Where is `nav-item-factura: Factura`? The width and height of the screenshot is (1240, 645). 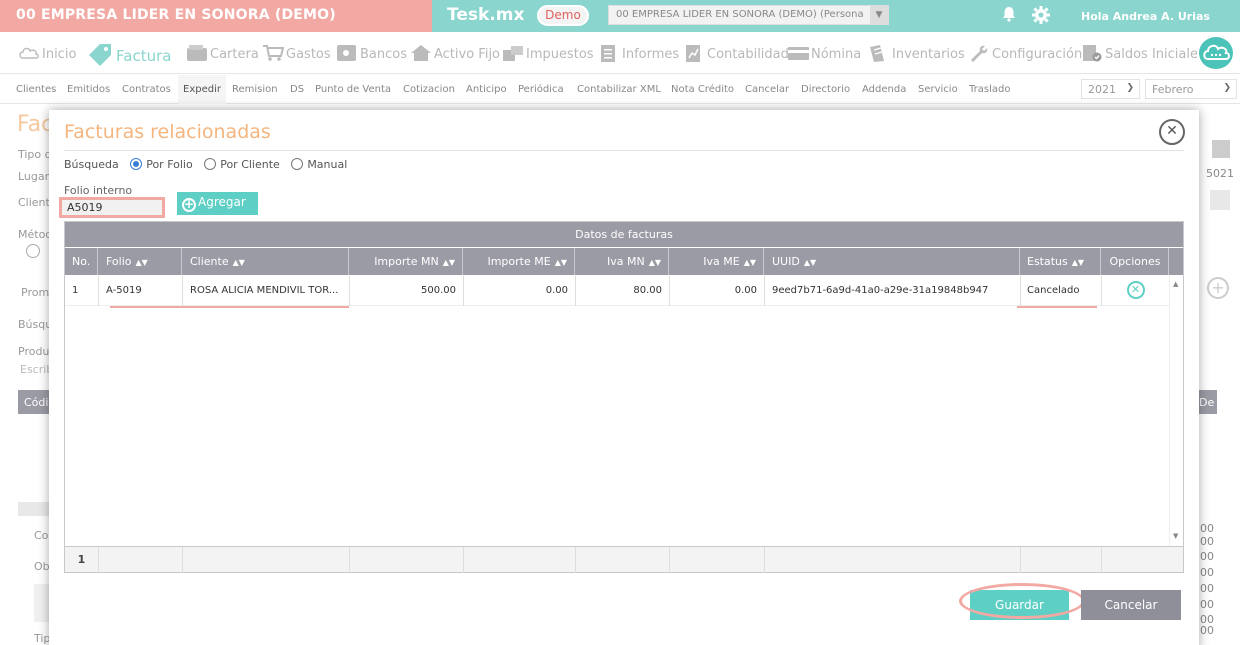
nav-item-factura: Factura is located at coordinates (128, 55).